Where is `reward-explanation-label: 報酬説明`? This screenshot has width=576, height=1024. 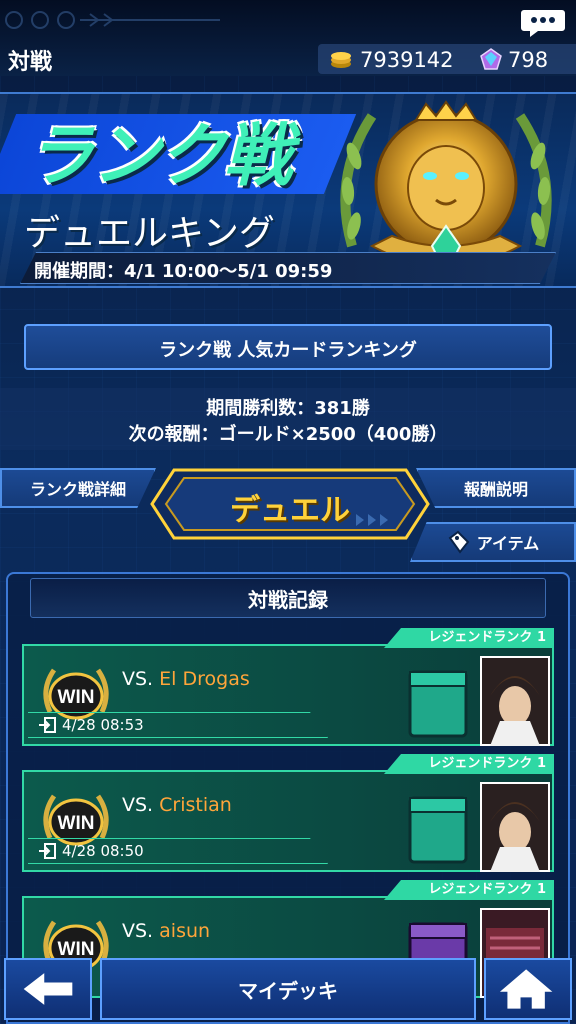
reward-explanation-label: 報酬説明 is located at coordinates (495, 489).